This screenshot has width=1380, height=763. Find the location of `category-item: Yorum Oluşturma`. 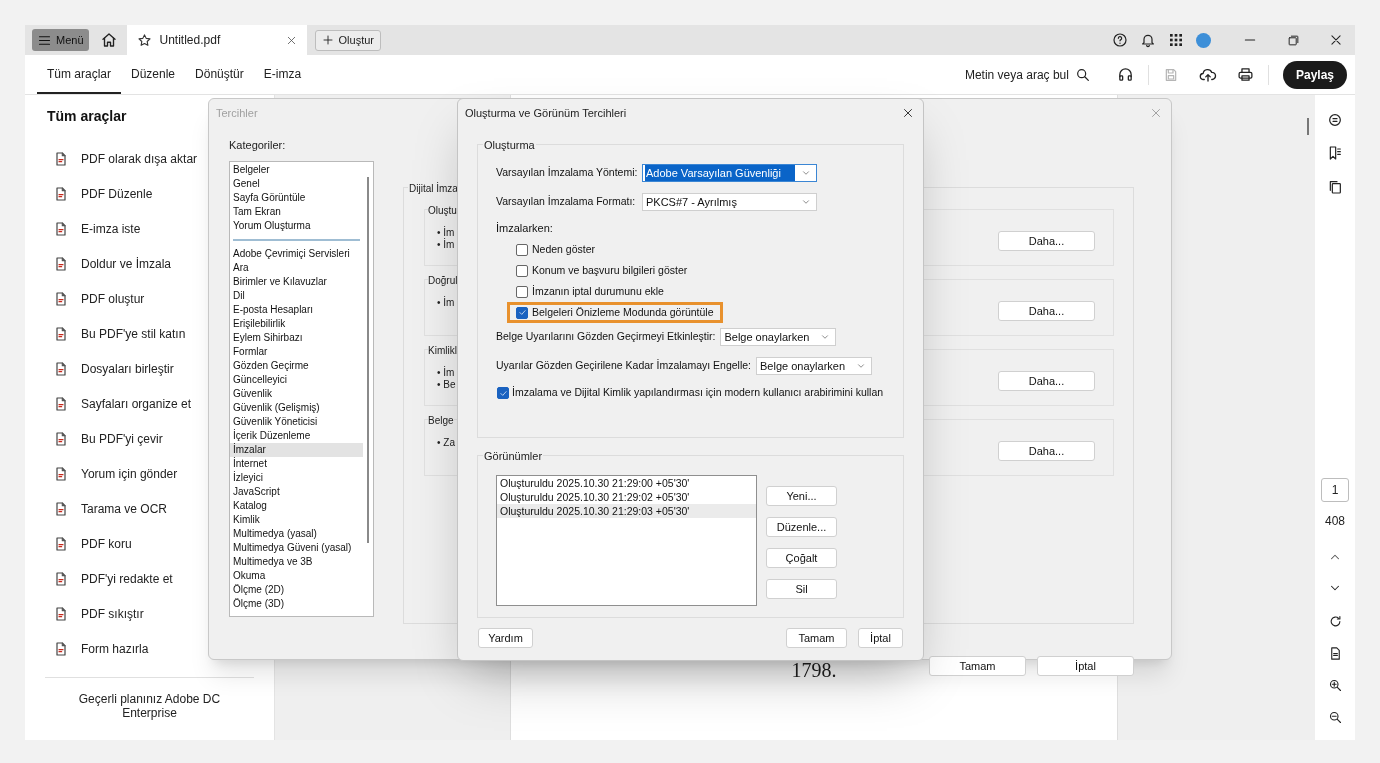

category-item: Yorum Oluşturma is located at coordinates (296, 226).